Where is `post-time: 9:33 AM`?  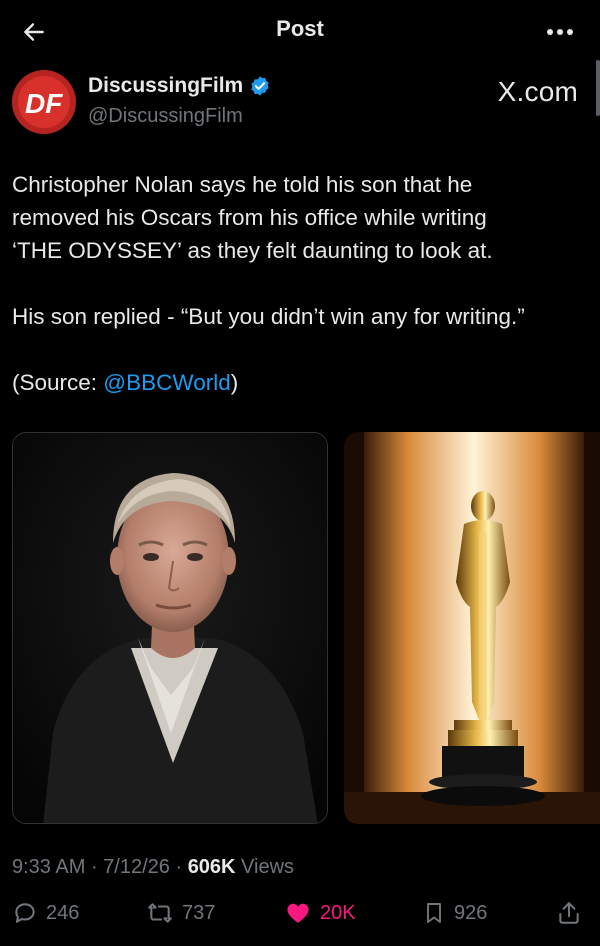 post-time: 9:33 AM is located at coordinates (48, 867).